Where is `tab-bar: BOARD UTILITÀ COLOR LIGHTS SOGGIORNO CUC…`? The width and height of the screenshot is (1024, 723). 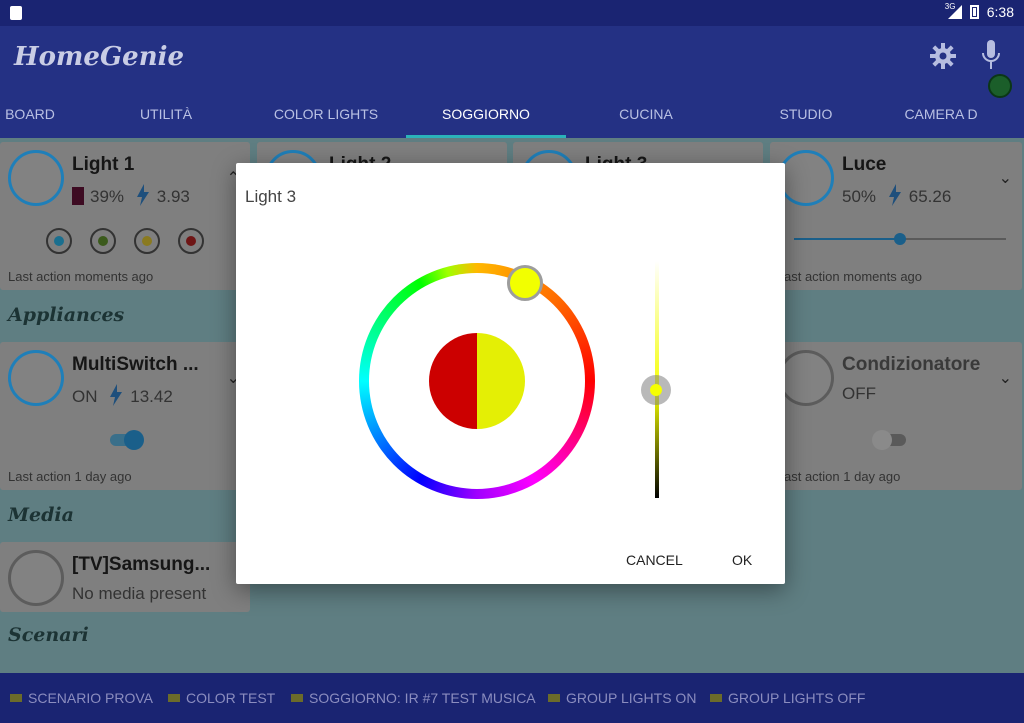 tab-bar: BOARD UTILITÀ COLOR LIGHTS SOGGIORNO CUC… is located at coordinates (512, 117).